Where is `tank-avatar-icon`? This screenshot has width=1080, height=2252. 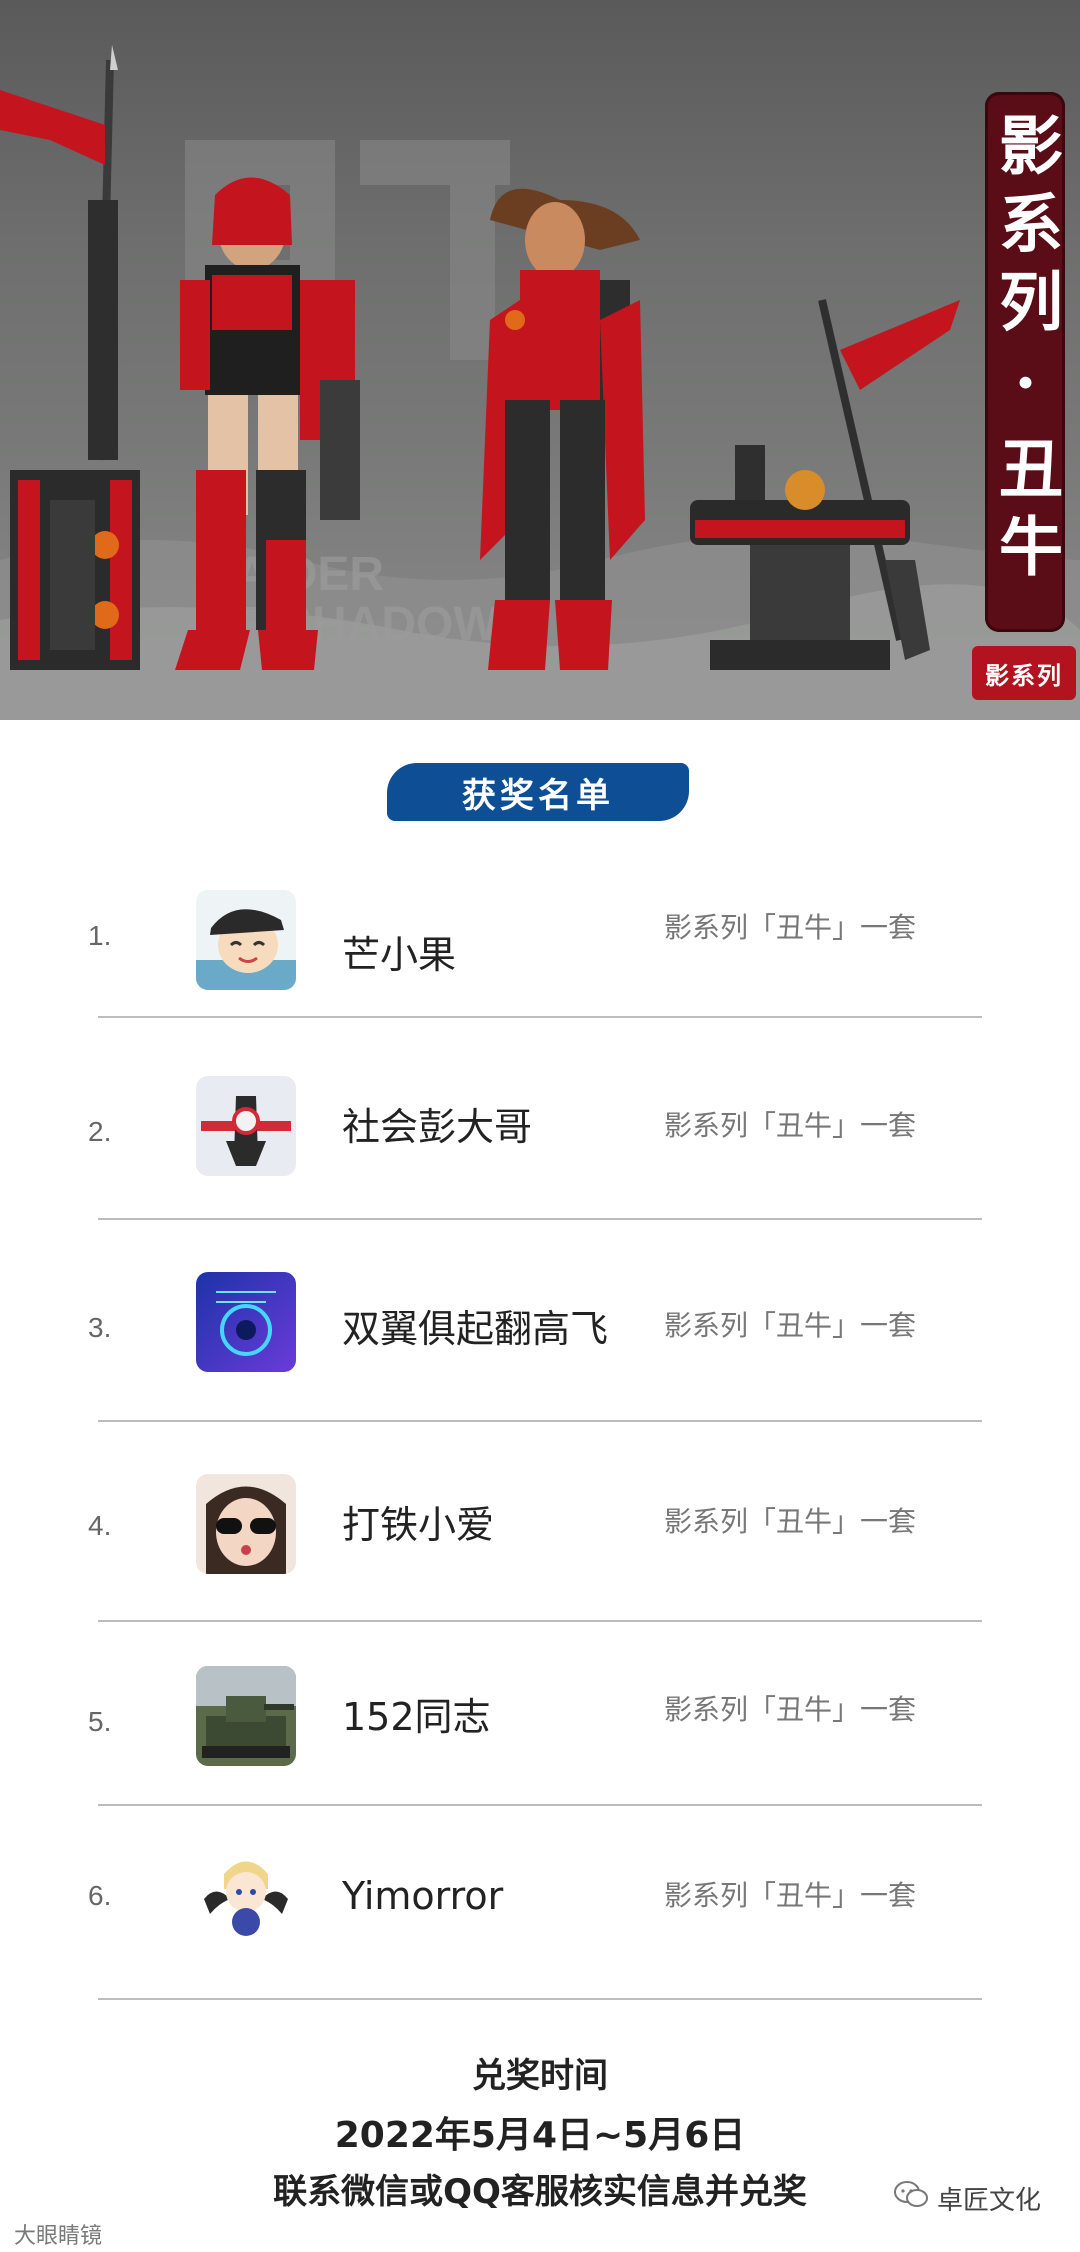
tank-avatar-icon is located at coordinates (246, 1716).